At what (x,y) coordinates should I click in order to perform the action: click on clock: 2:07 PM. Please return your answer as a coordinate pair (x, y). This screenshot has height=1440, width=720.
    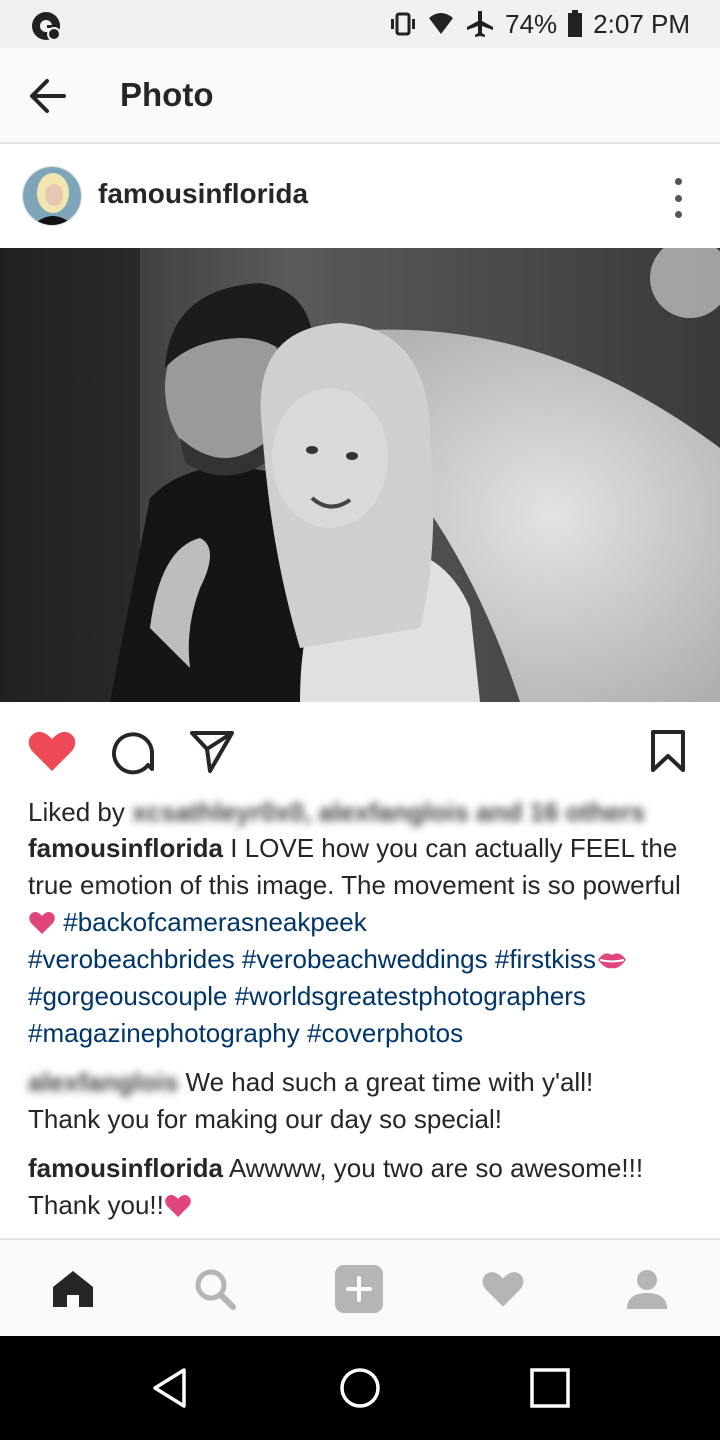
    Looking at the image, I should click on (641, 23).